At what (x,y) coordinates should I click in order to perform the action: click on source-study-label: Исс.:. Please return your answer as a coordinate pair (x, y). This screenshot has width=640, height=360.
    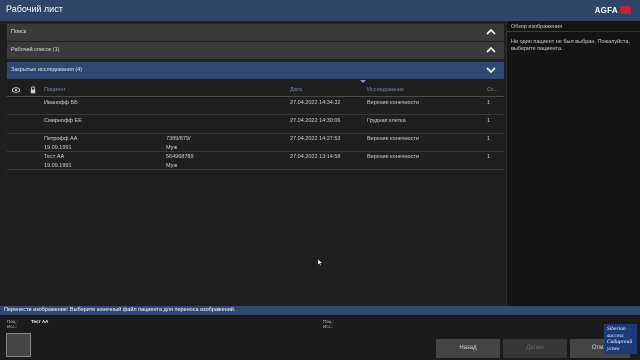
    Looking at the image, I should click on (12, 326).